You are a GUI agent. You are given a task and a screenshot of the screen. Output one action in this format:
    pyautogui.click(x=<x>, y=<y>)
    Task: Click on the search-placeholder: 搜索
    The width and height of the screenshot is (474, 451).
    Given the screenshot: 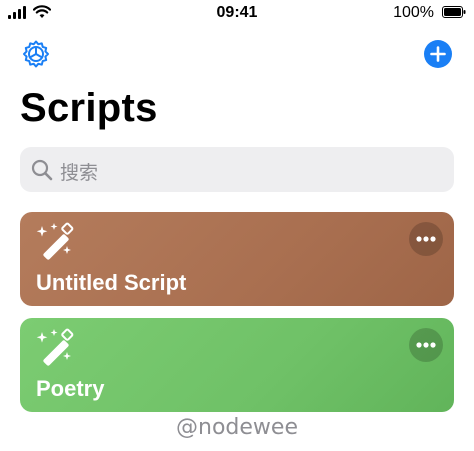 What is the action you would take?
    pyautogui.click(x=79, y=173)
    